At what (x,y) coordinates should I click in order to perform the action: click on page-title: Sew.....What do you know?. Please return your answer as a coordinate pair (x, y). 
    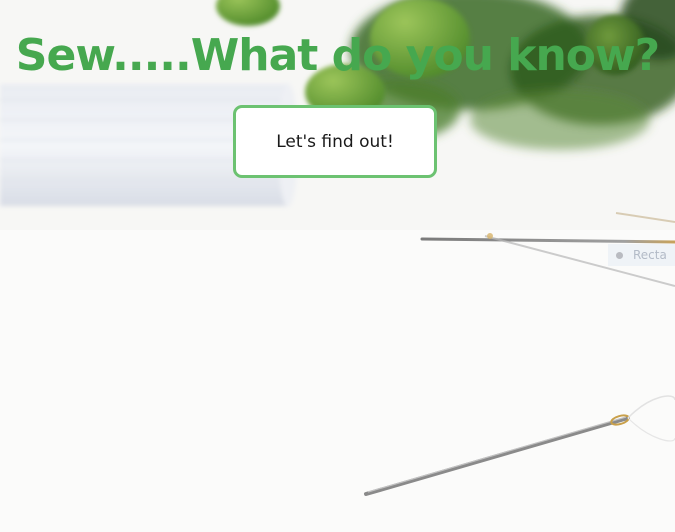
    Looking at the image, I should click on (337, 55).